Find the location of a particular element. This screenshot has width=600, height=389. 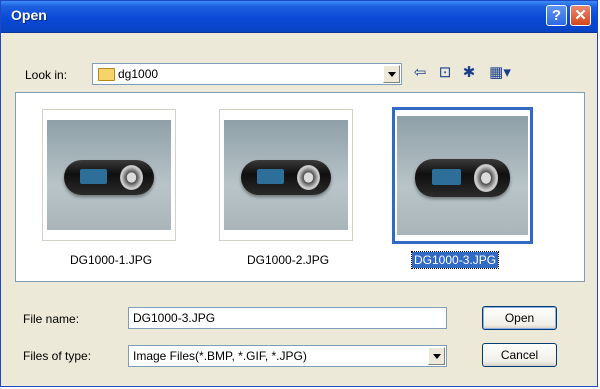

look-in-label: Look in: is located at coordinates (46, 75).